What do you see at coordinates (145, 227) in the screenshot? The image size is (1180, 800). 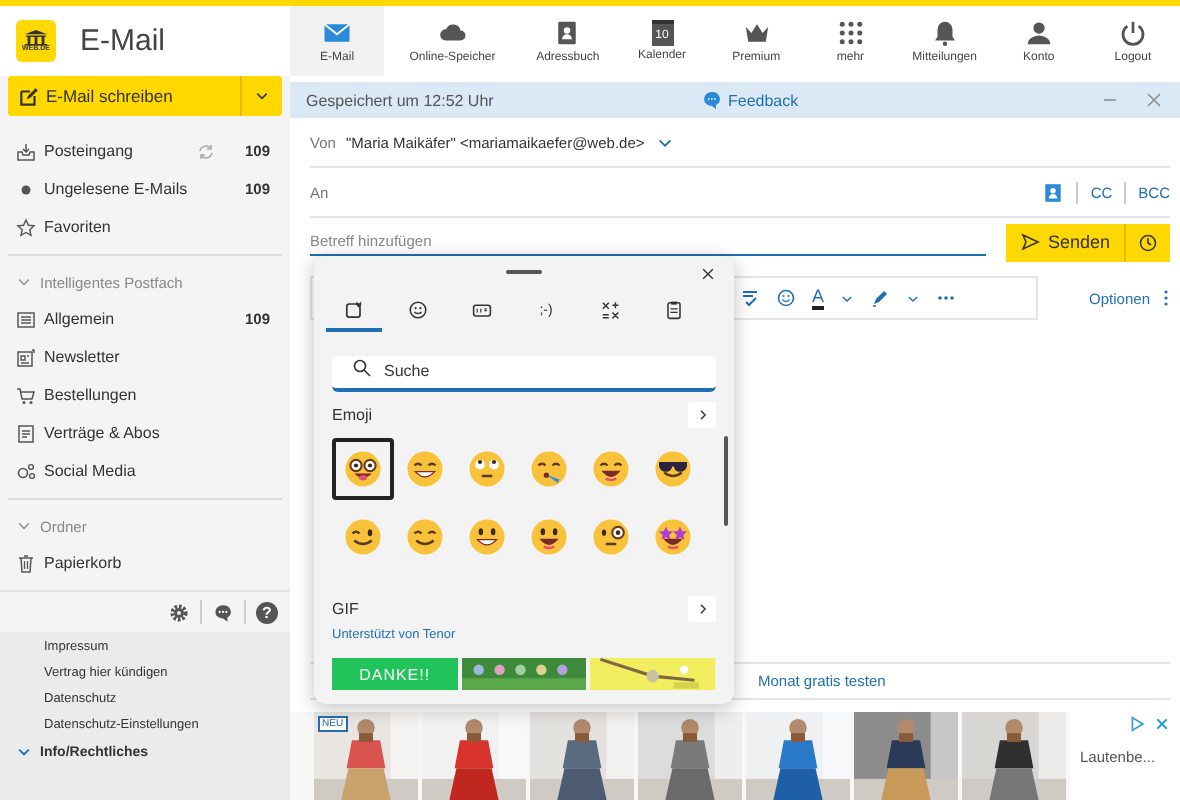 I see `folder-item: Favoriten` at bounding box center [145, 227].